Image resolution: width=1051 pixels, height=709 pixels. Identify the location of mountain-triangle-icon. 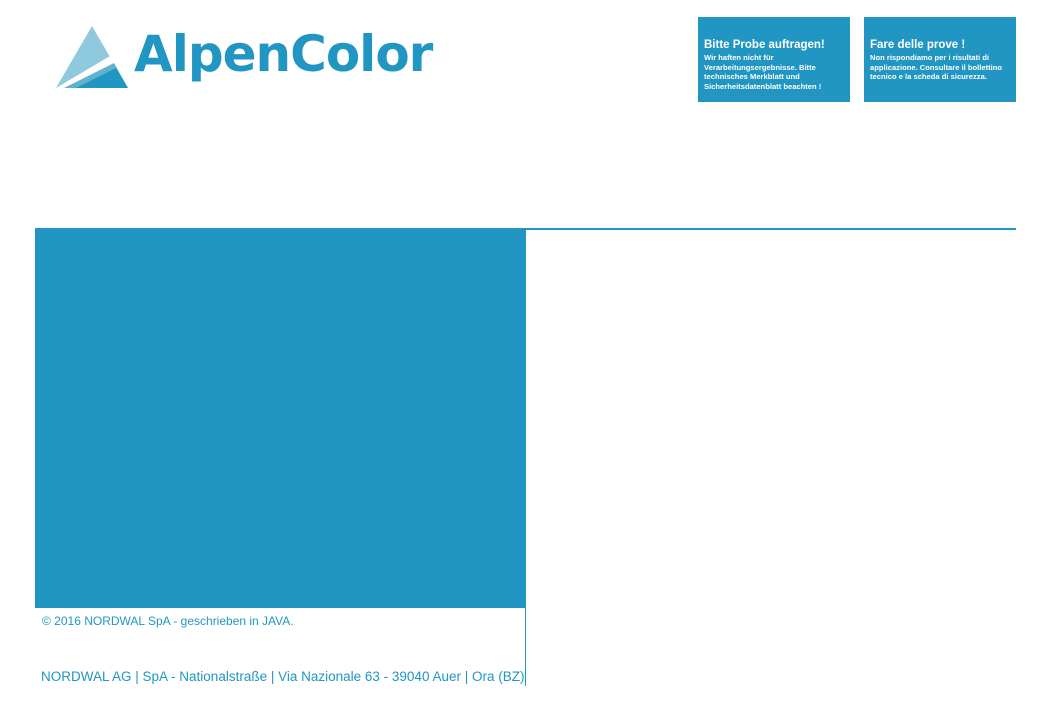
(92, 57).